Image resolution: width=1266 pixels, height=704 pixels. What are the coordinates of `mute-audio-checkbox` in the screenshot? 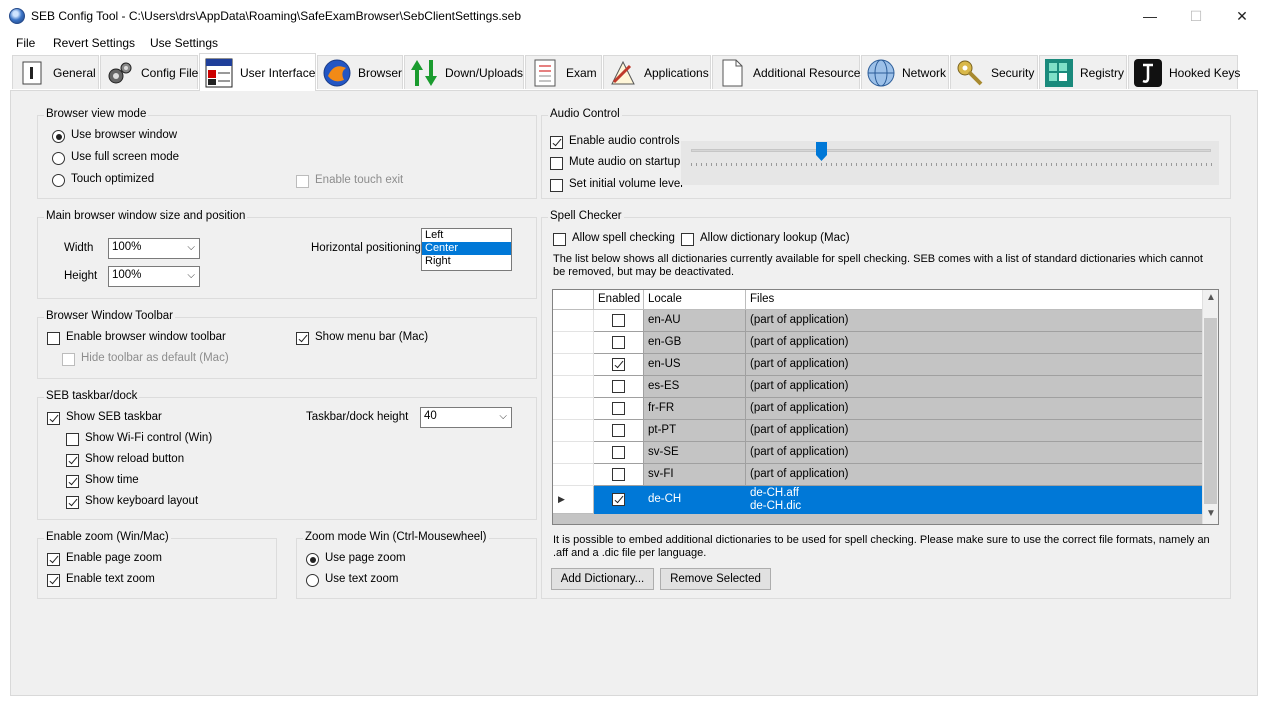 It's located at (556, 163).